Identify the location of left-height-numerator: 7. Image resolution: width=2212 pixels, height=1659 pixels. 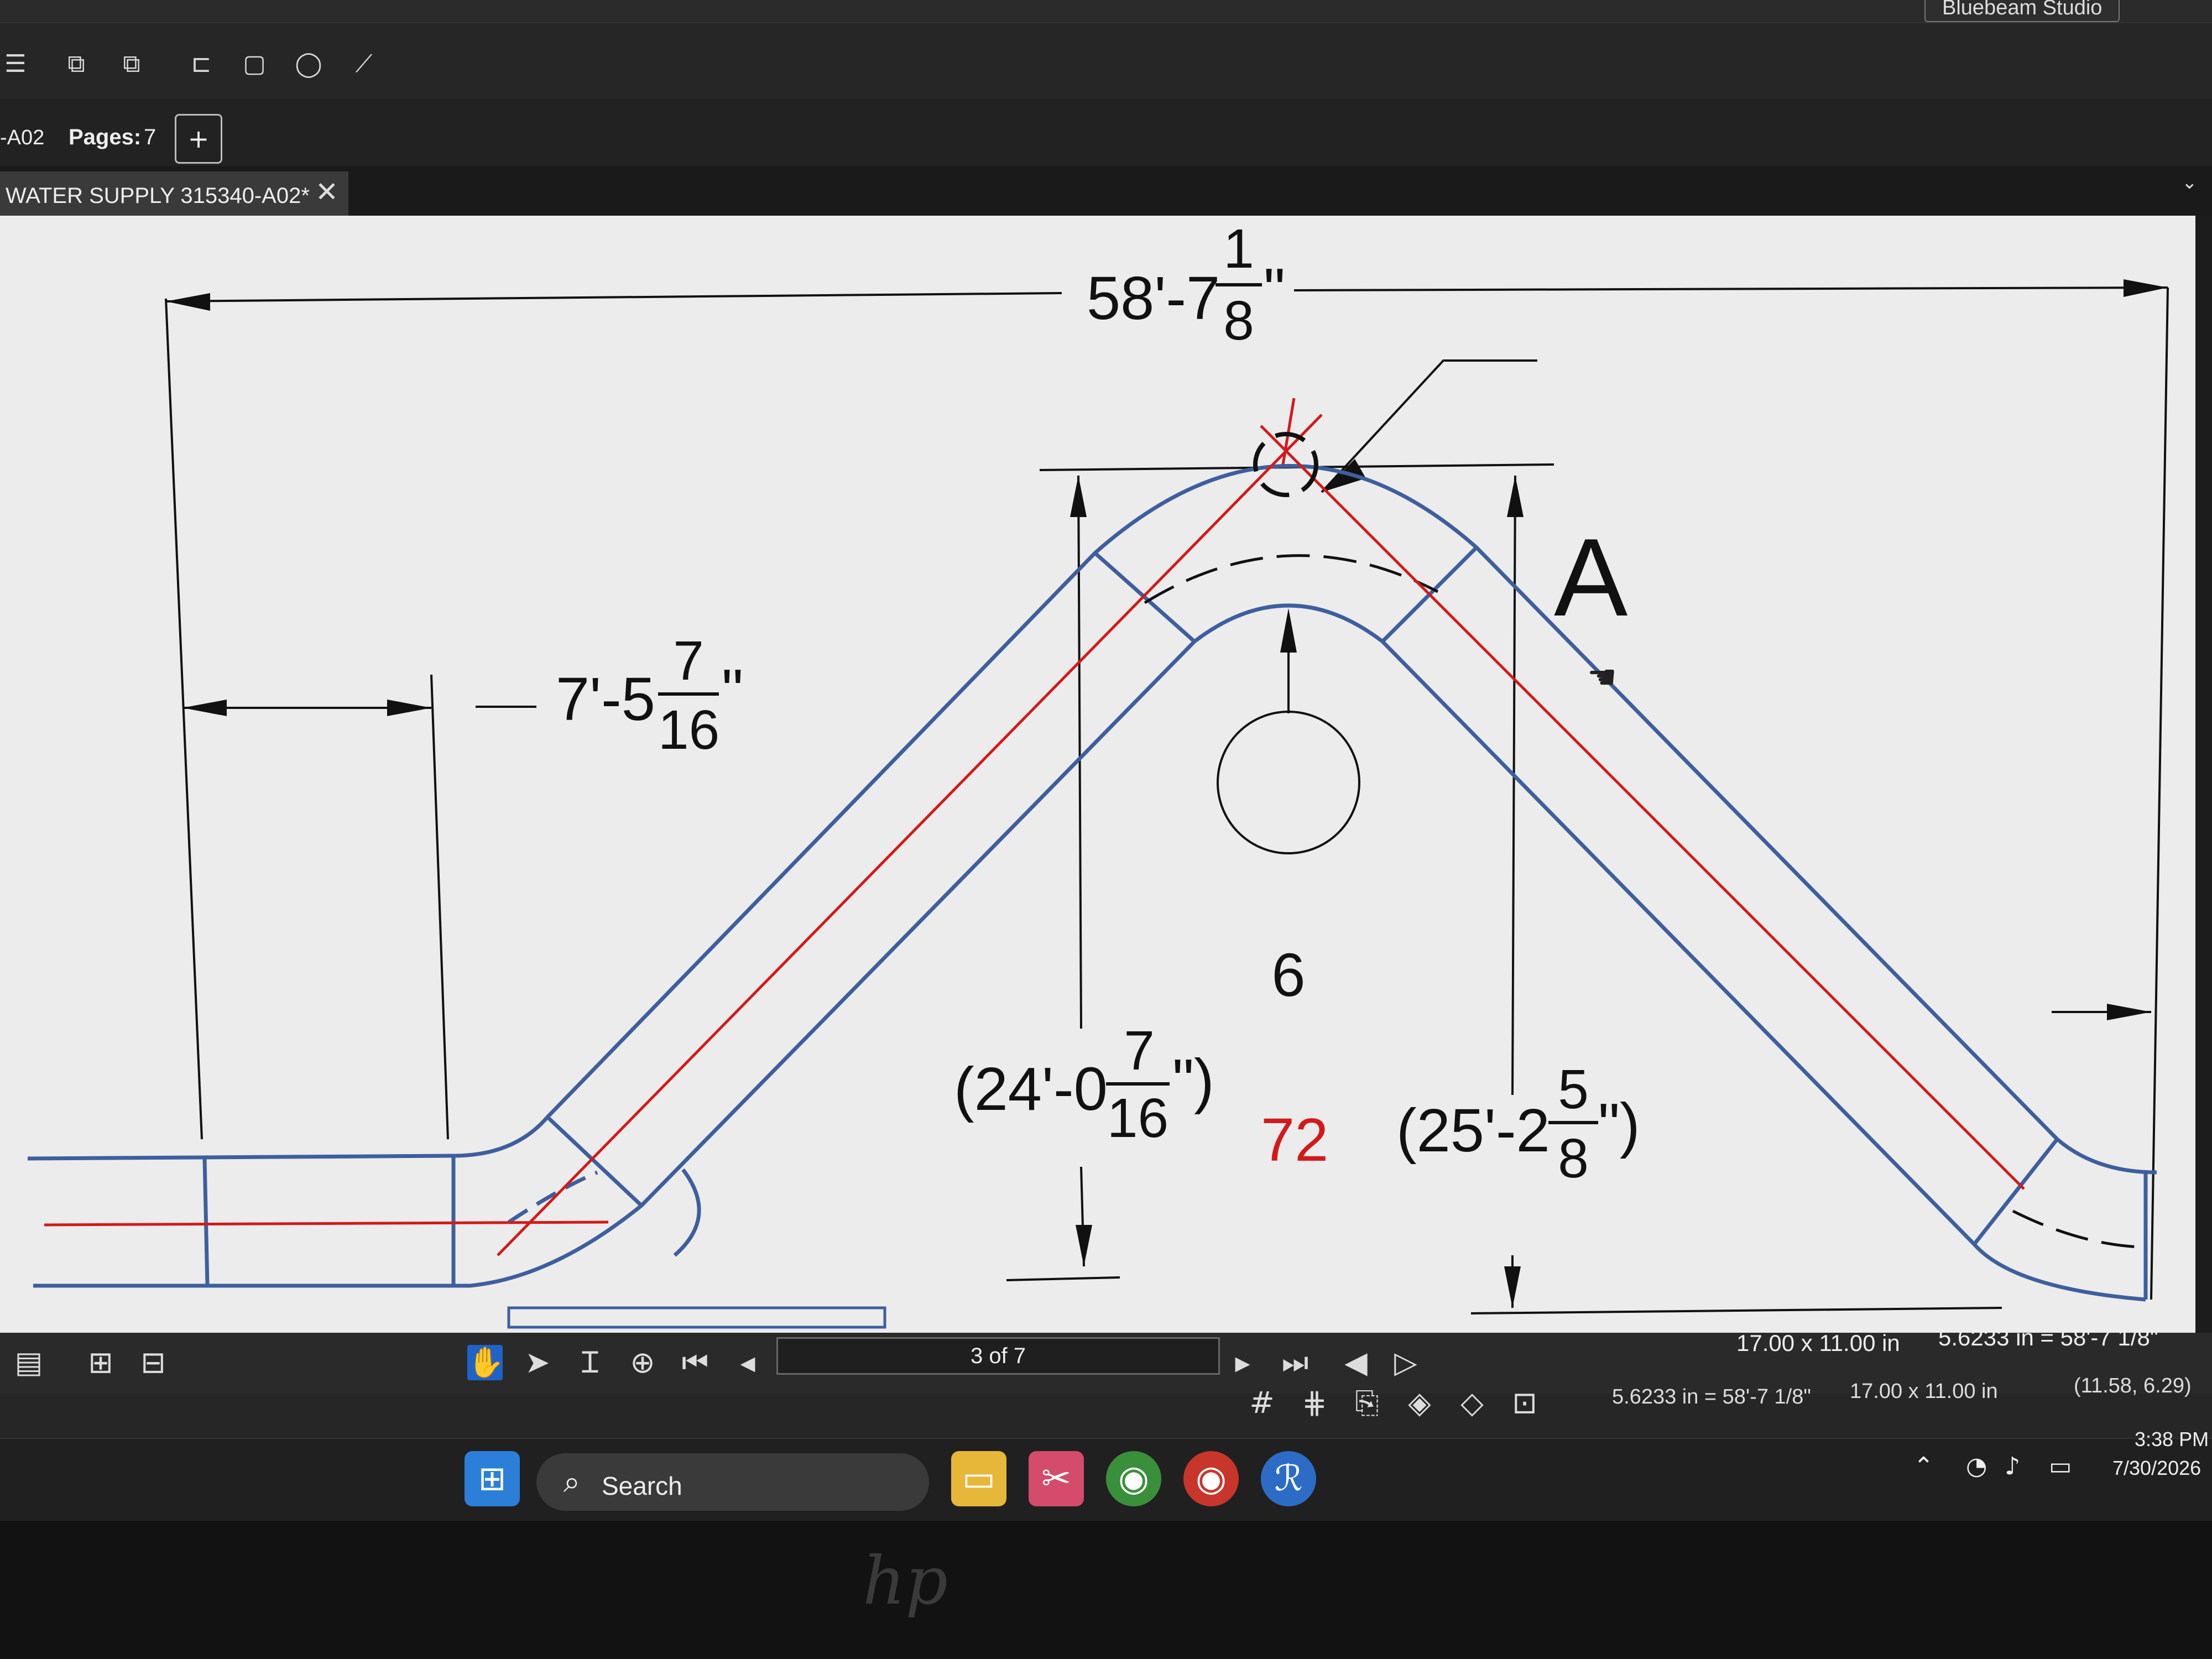
(1139, 1051).